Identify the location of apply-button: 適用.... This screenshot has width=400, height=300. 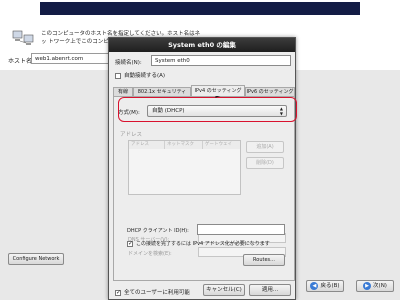
(270, 290).